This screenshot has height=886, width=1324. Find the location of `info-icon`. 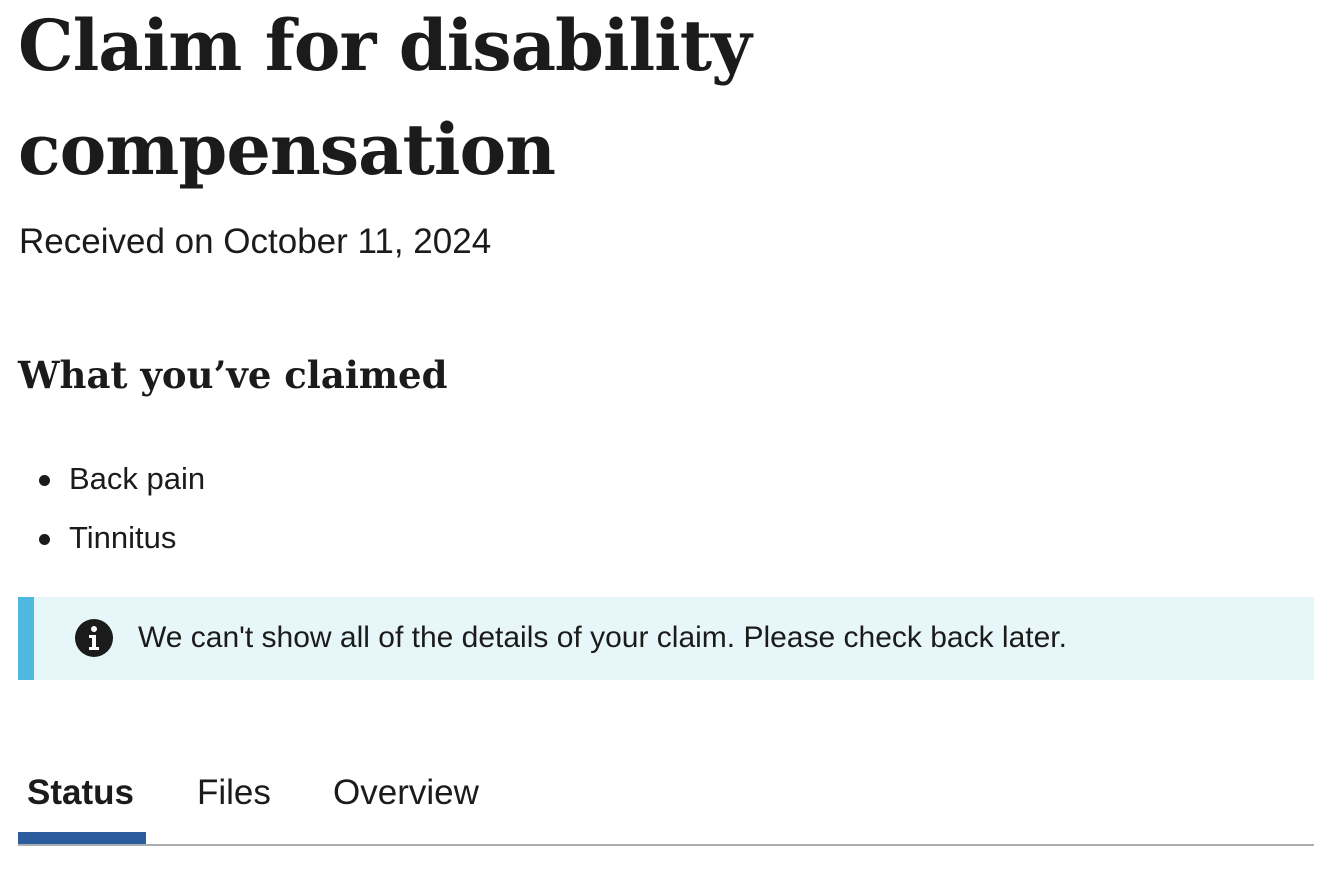

info-icon is located at coordinates (94, 638).